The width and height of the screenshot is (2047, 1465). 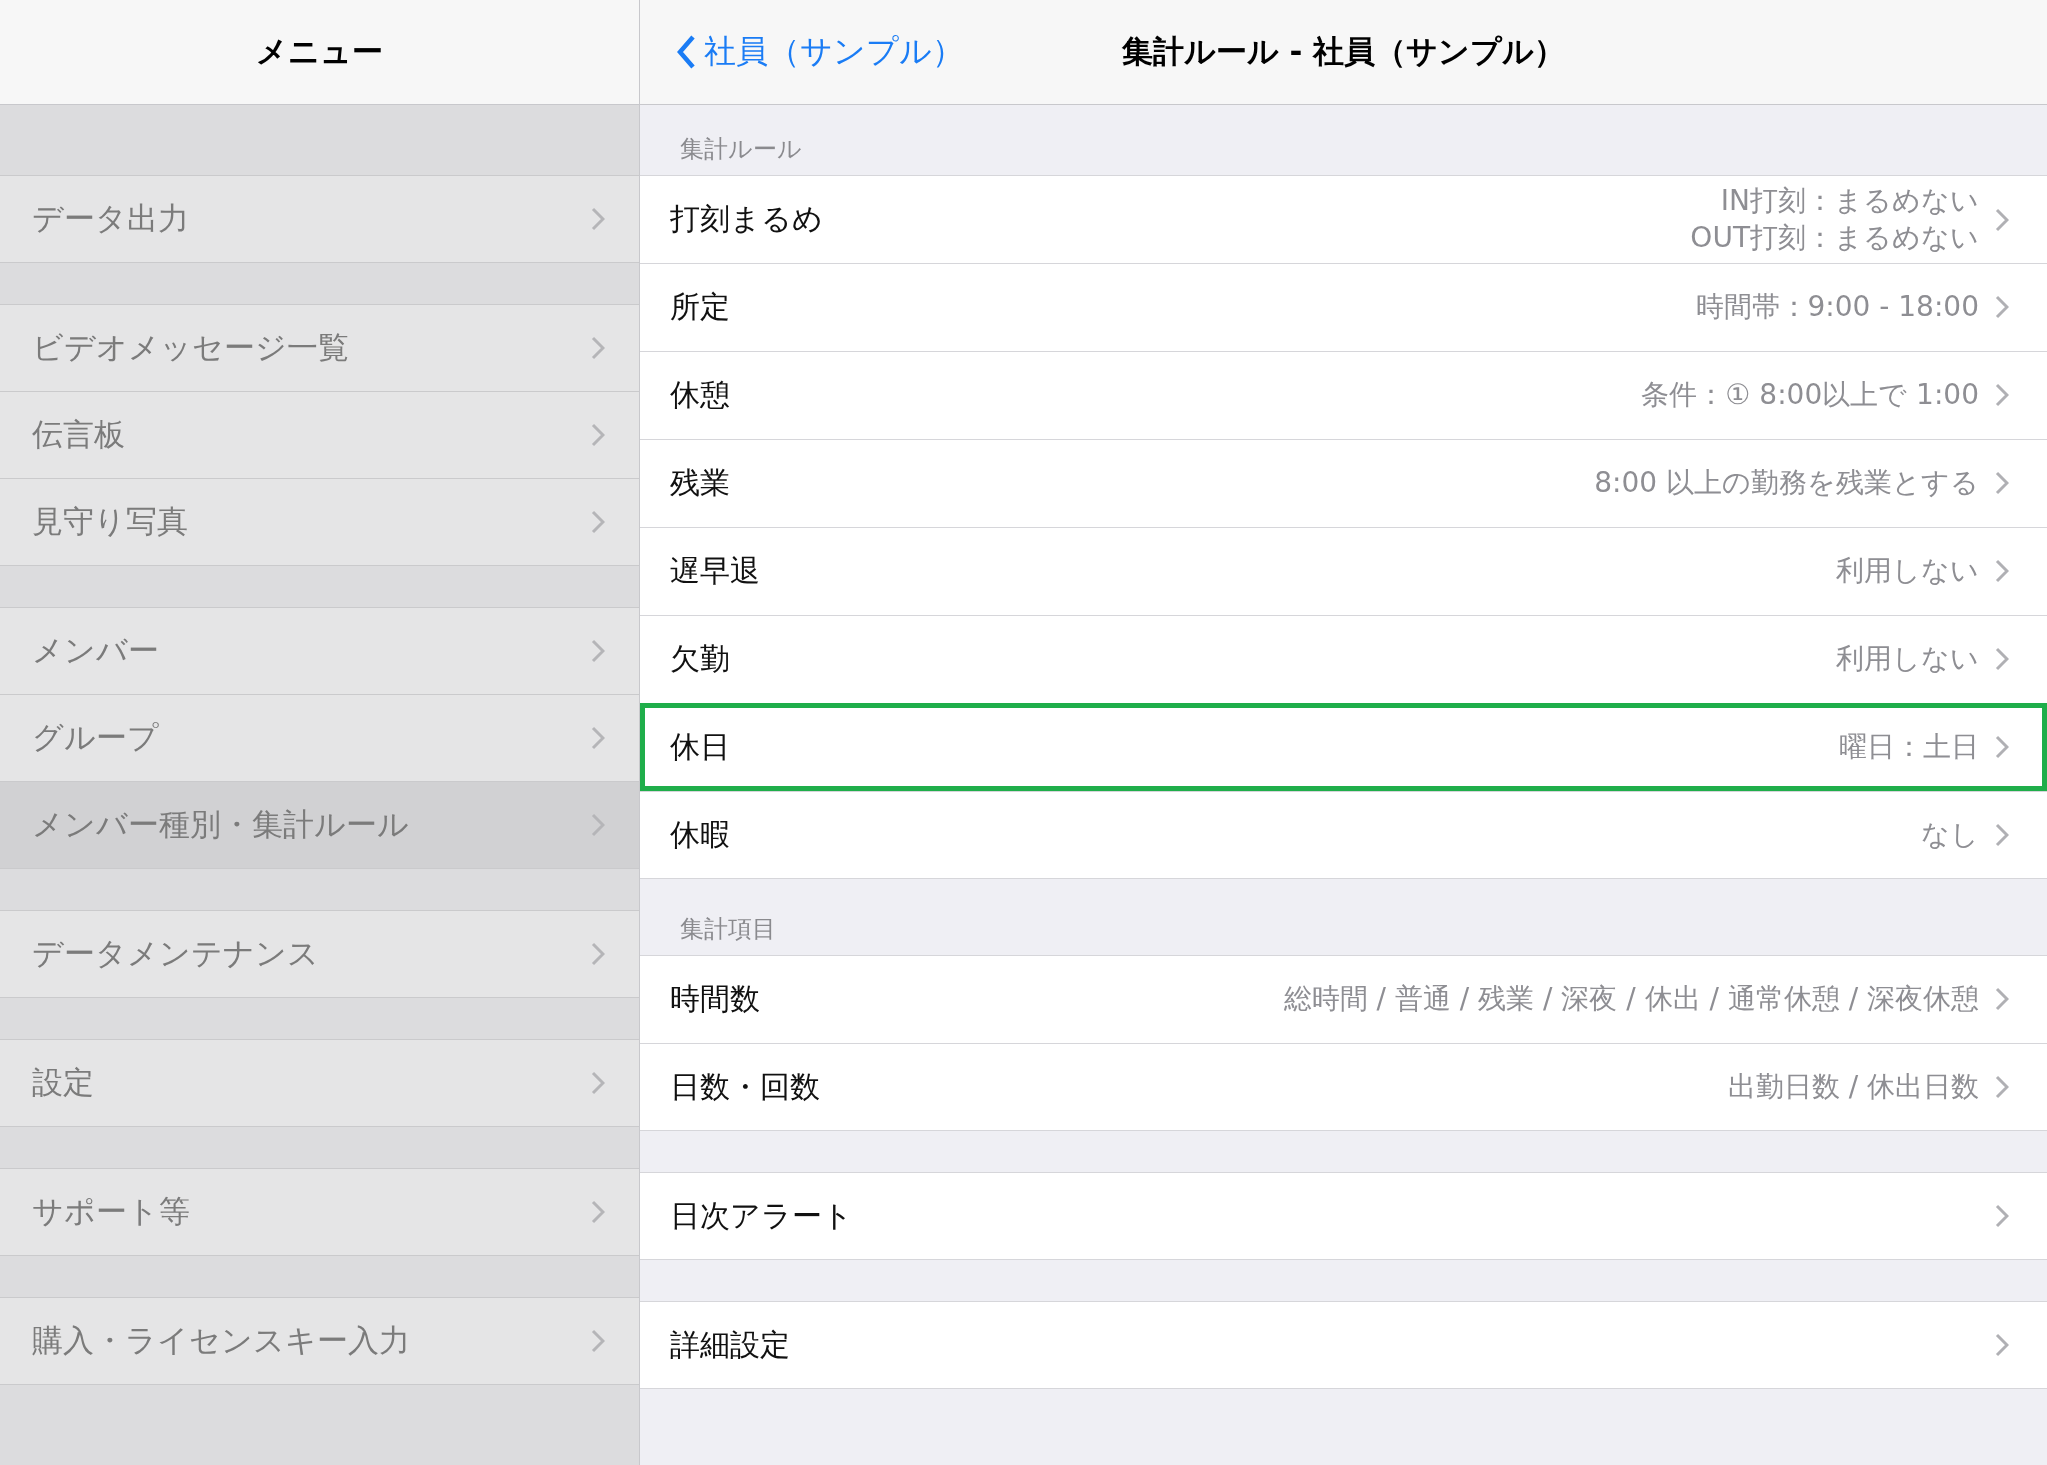 What do you see at coordinates (1786, 483) in the screenshot?
I see `row-value: 8:00 以上の勤務を残業とする` at bounding box center [1786, 483].